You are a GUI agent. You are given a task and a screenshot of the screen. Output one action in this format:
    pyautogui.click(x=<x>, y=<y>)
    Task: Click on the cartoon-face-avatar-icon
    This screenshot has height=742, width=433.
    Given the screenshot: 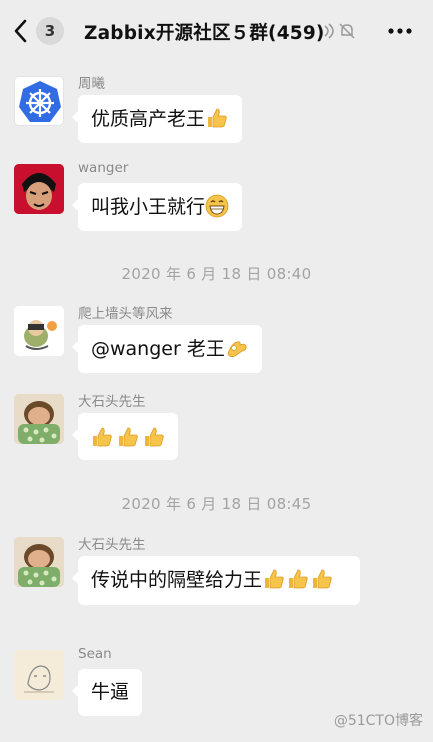 What is the action you would take?
    pyautogui.click(x=39, y=189)
    